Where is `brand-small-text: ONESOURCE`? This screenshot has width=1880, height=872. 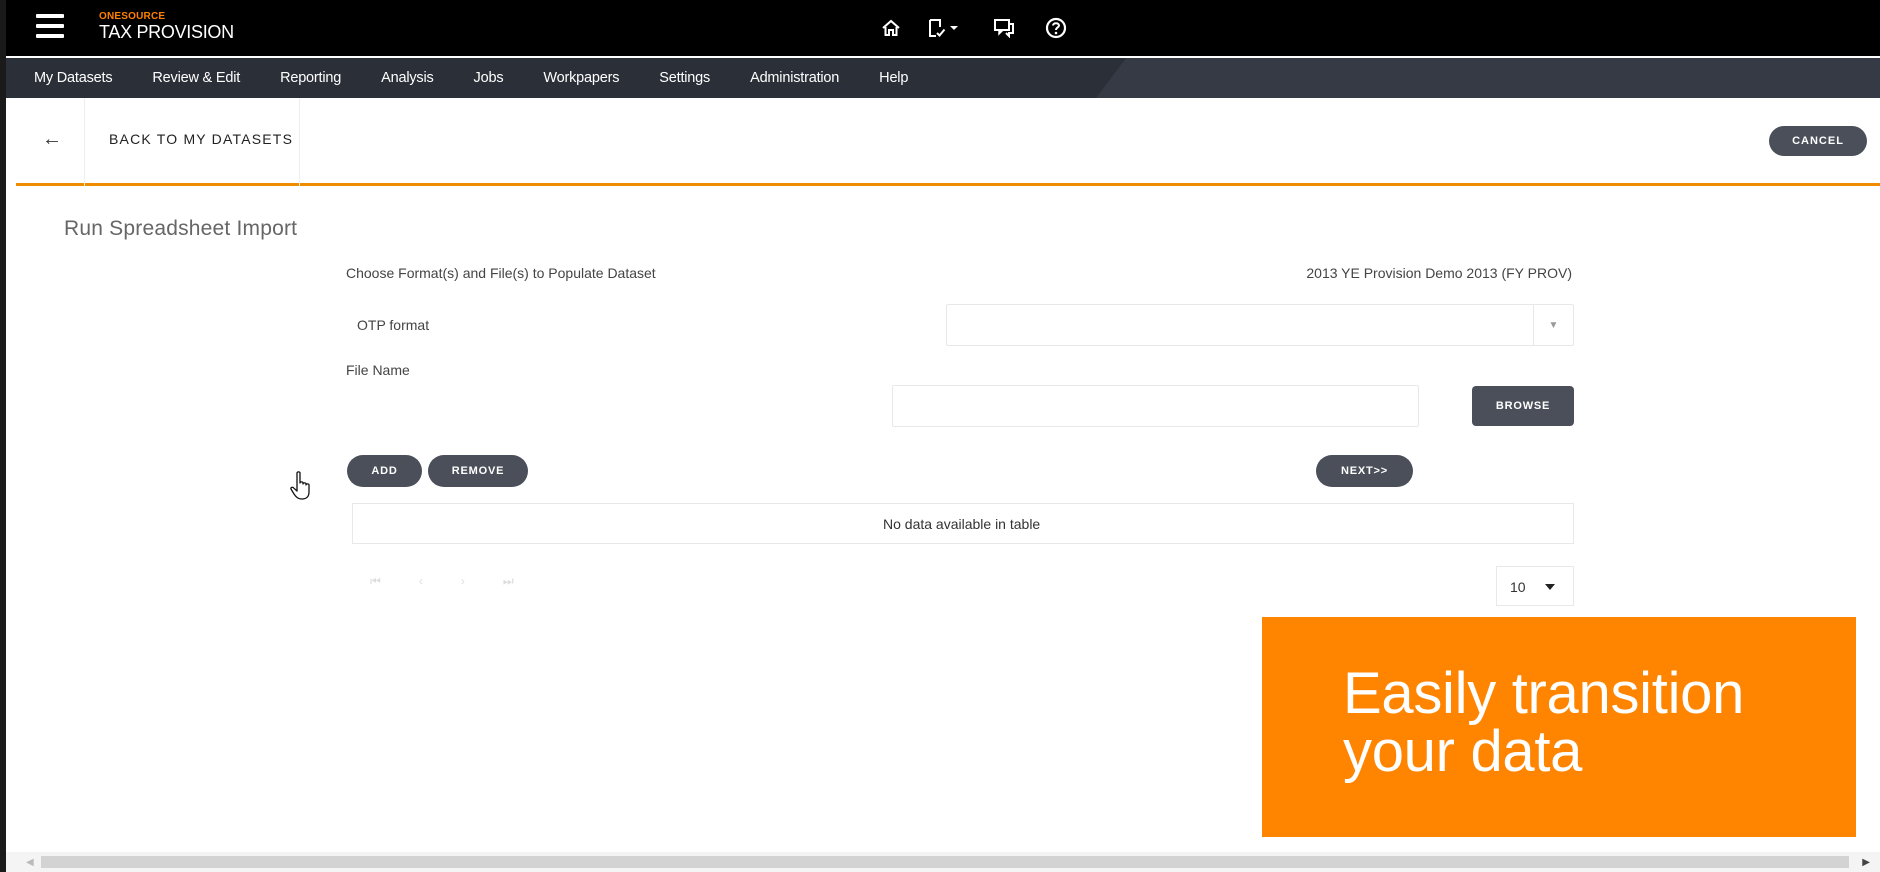 brand-small-text: ONESOURCE is located at coordinates (132, 16).